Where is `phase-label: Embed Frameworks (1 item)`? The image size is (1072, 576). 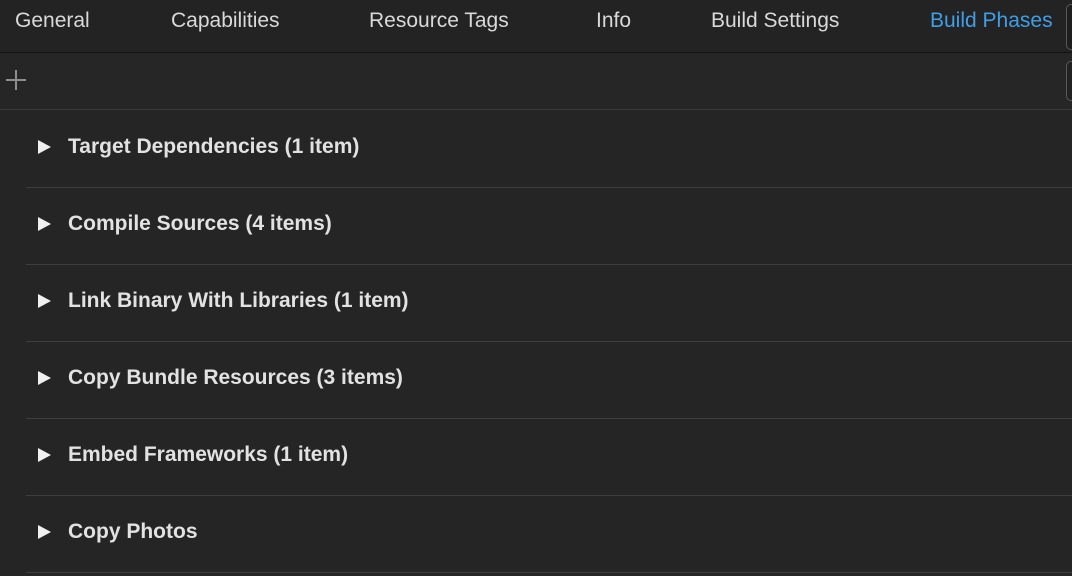
phase-label: Embed Frameworks (1 item) is located at coordinates (208, 454).